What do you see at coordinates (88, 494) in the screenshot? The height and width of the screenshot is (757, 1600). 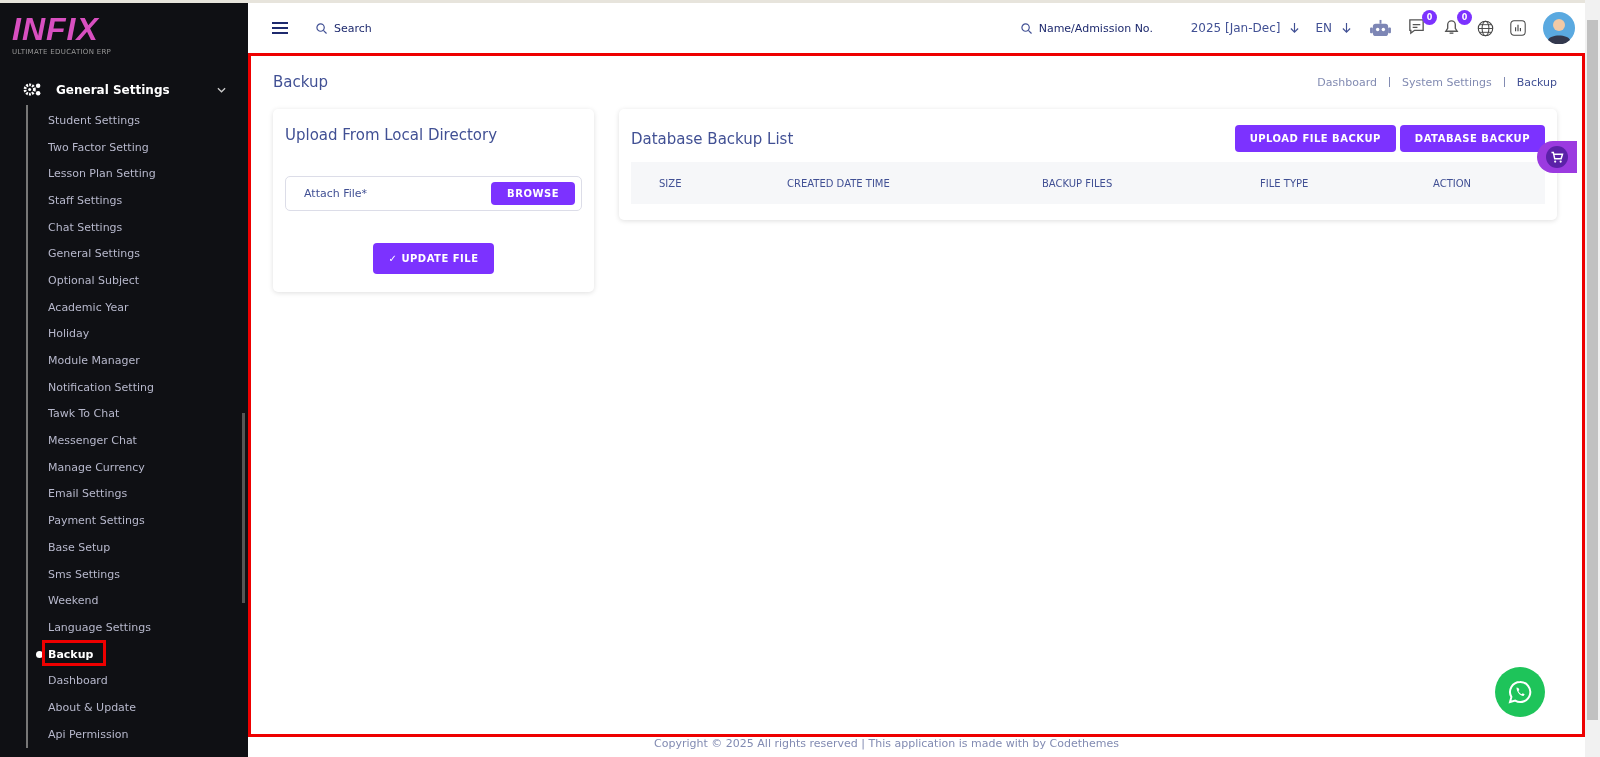 I see `sidebar-item: Email Settings` at bounding box center [88, 494].